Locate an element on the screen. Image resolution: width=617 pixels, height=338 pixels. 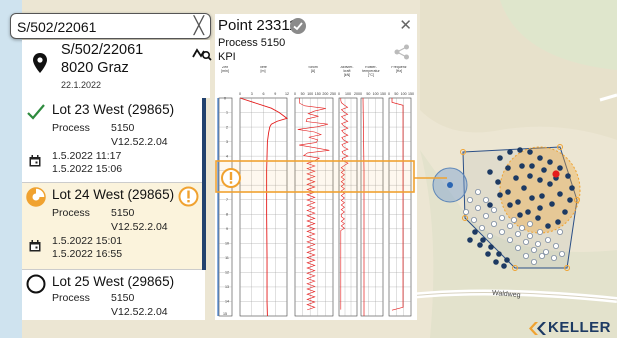
column-header: Tiefe [m] is located at coordinates (263, 69).